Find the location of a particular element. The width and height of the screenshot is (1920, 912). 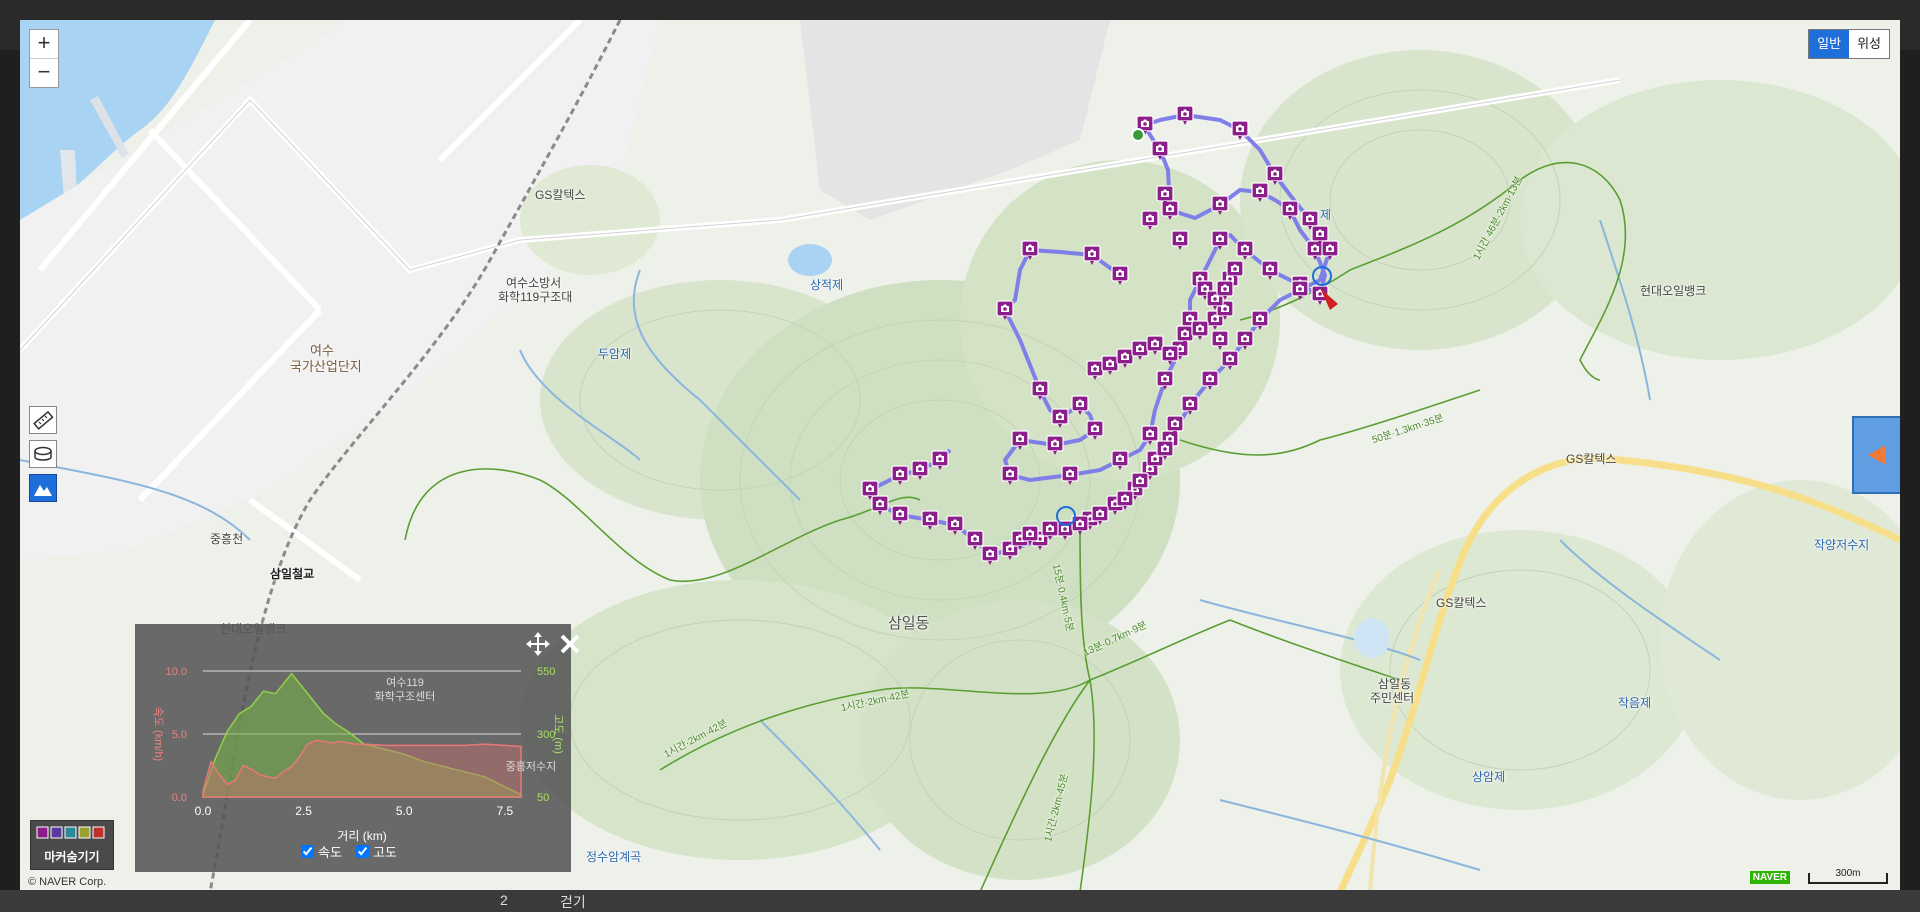

x-tick-label: 2.5 is located at coordinates (303, 811).